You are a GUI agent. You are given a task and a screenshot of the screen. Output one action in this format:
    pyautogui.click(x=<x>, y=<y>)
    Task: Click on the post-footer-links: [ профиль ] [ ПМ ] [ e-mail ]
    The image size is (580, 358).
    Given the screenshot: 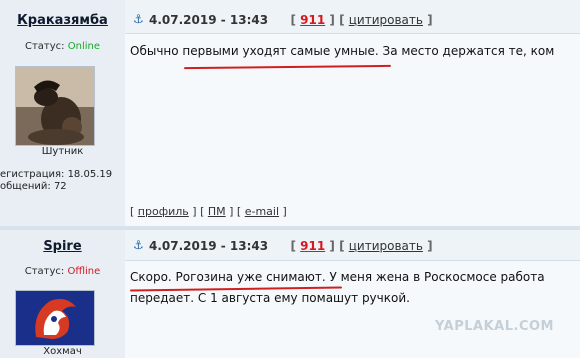 What is the action you would take?
    pyautogui.click(x=208, y=211)
    